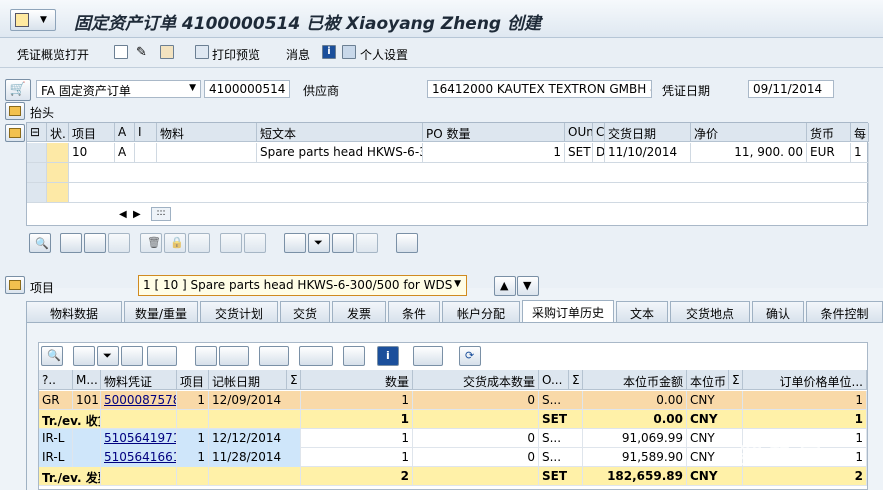 Image resolution: width=883 pixels, height=490 pixels. Describe the element at coordinates (316, 356) in the screenshot. I see `layout-button` at that location.